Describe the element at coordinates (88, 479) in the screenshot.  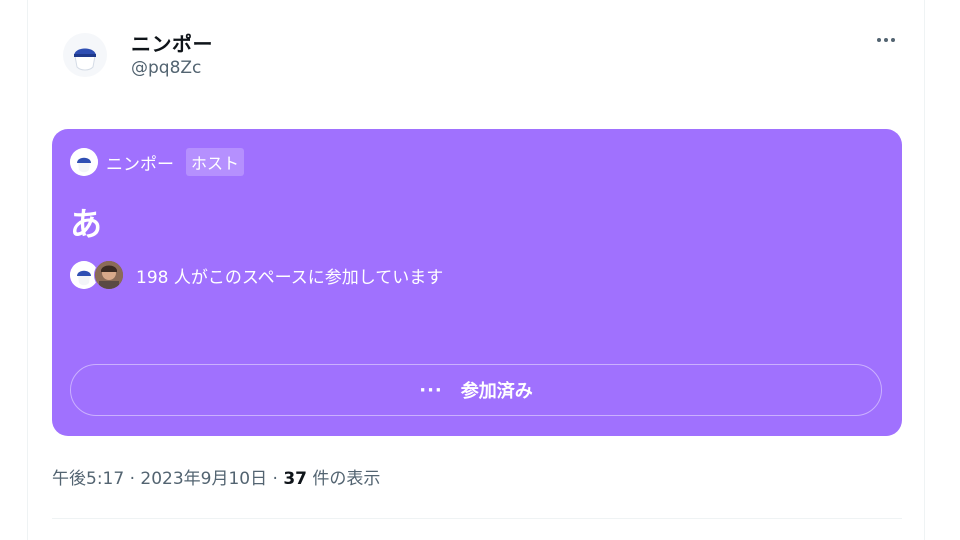
I see `post-time: 午後5:17` at that location.